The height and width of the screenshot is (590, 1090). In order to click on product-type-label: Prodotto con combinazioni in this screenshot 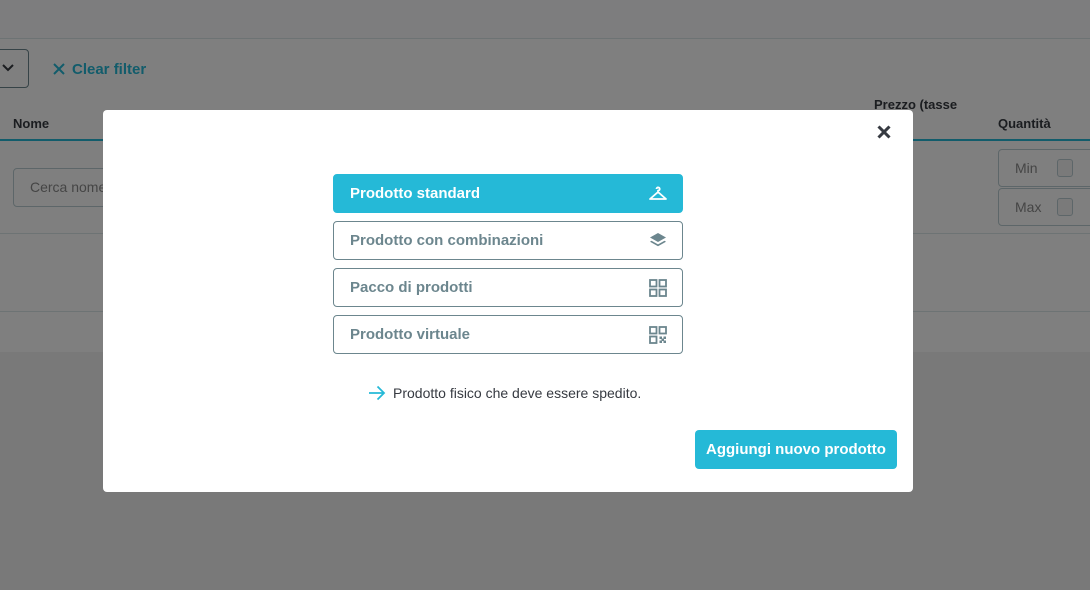, I will do `click(447, 240)`.